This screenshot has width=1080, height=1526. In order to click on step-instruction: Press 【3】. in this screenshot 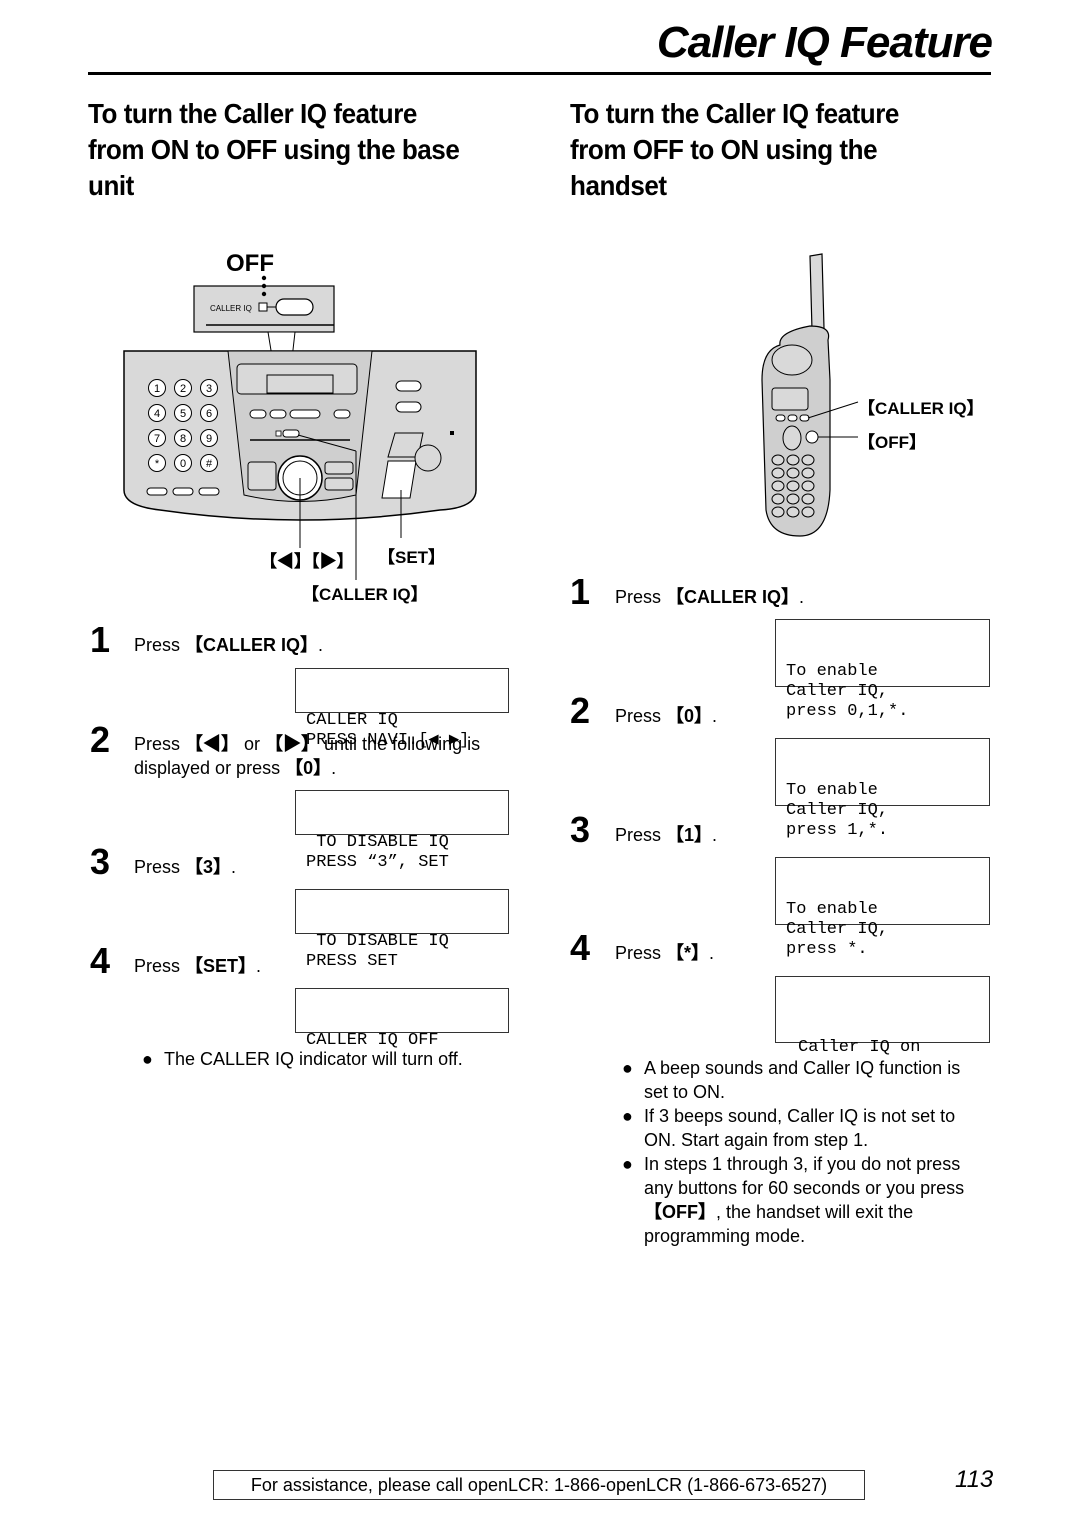, I will do `click(185, 867)`.